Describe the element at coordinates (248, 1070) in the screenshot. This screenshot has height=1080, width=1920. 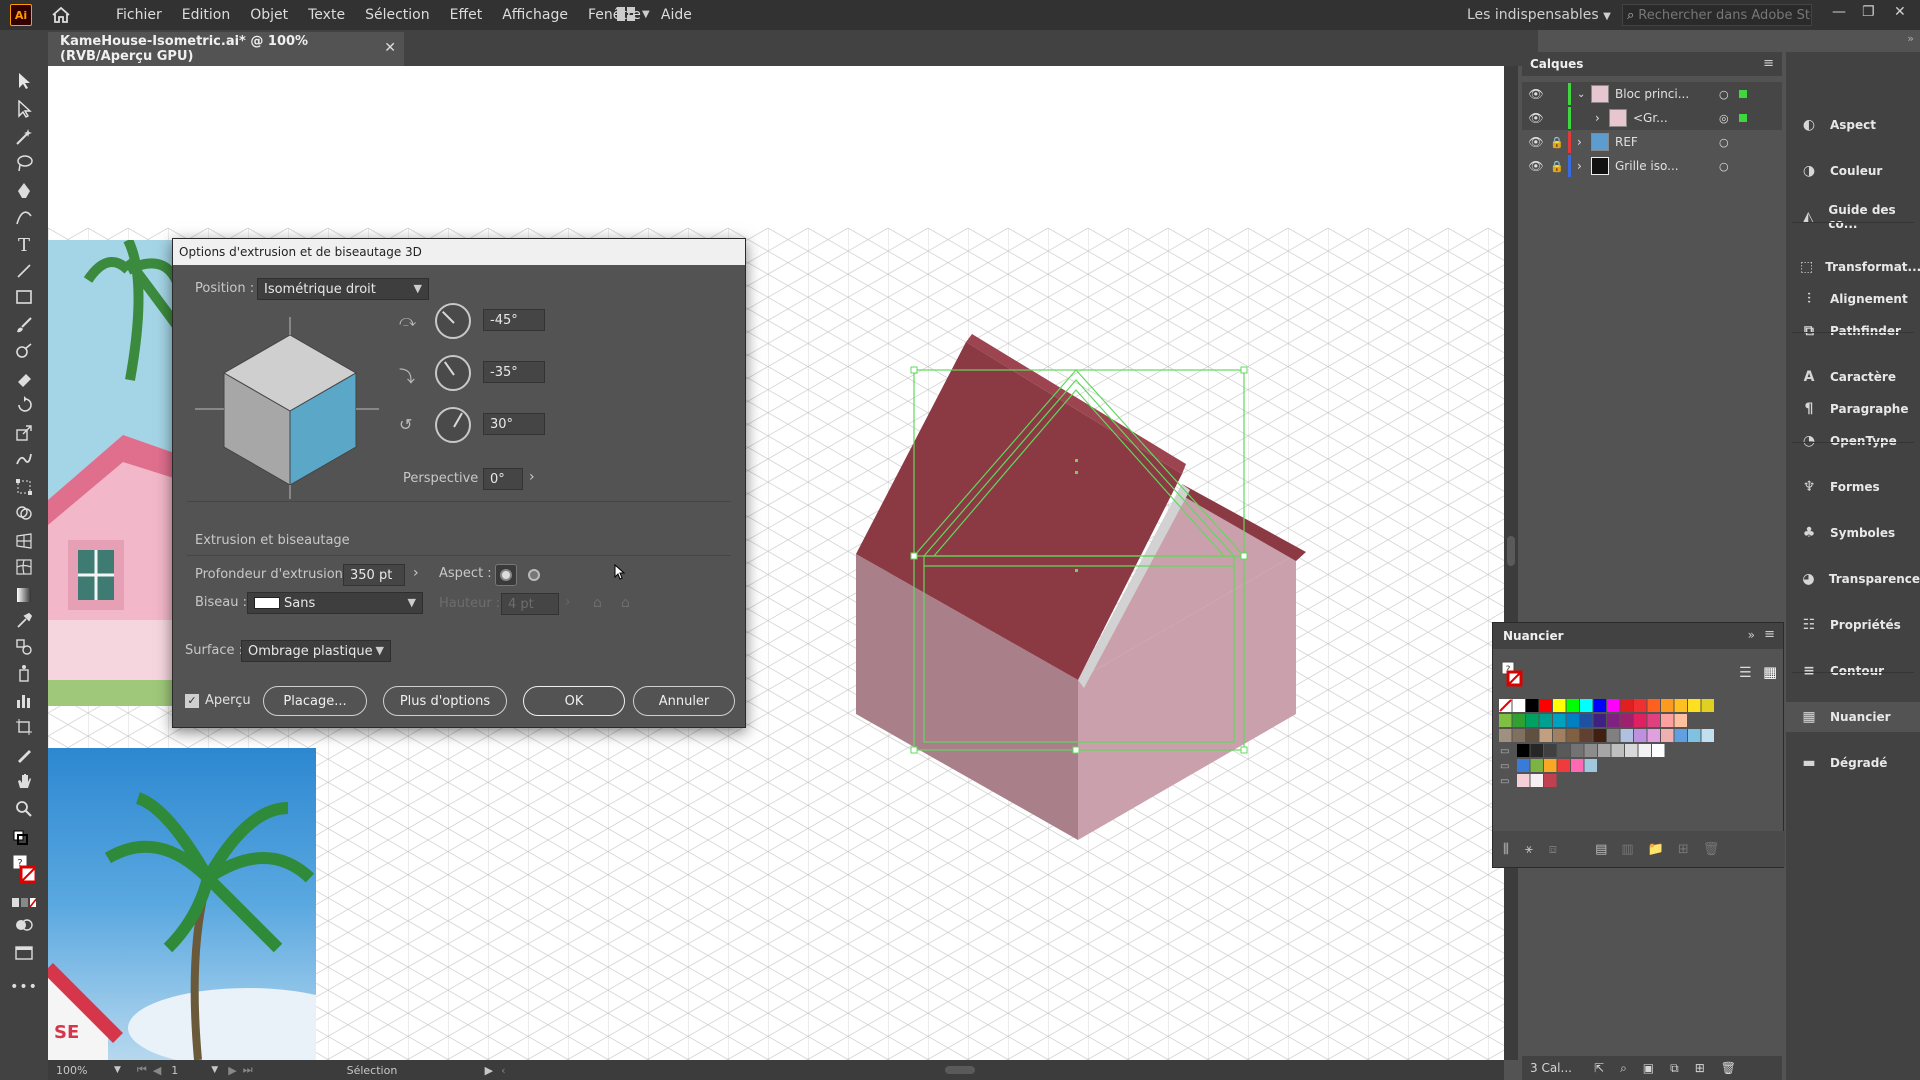
I see `last-artboard-icon: ⏭` at that location.